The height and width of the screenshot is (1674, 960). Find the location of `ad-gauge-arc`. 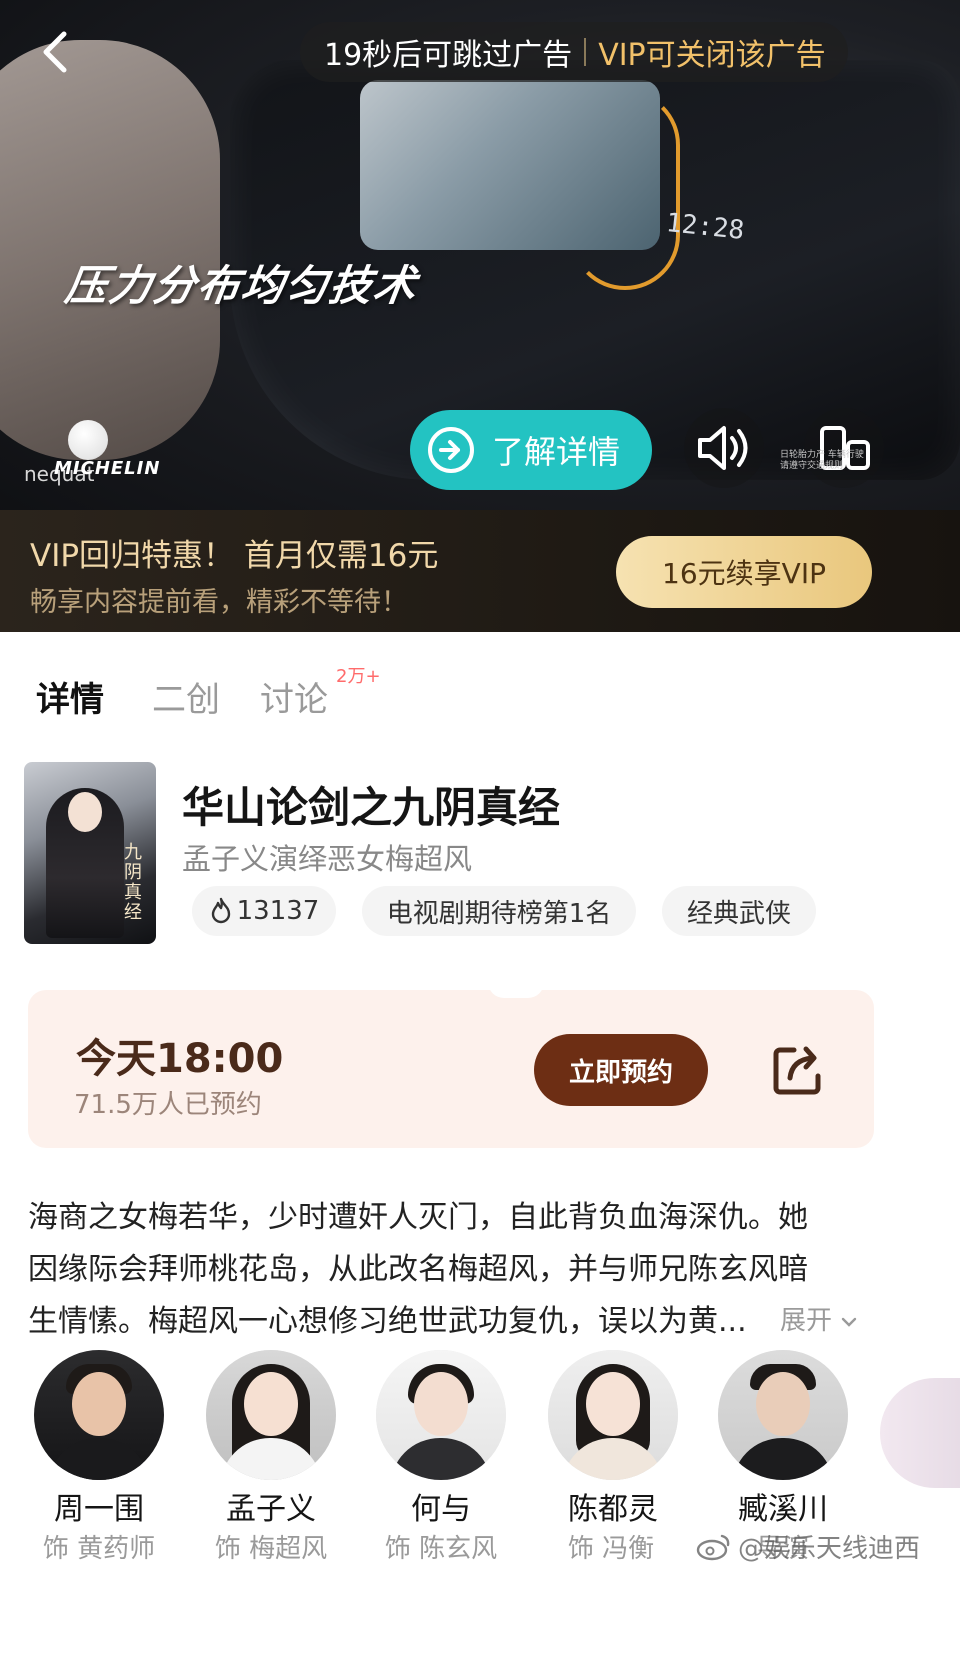

ad-gauge-arc is located at coordinates (625, 190).